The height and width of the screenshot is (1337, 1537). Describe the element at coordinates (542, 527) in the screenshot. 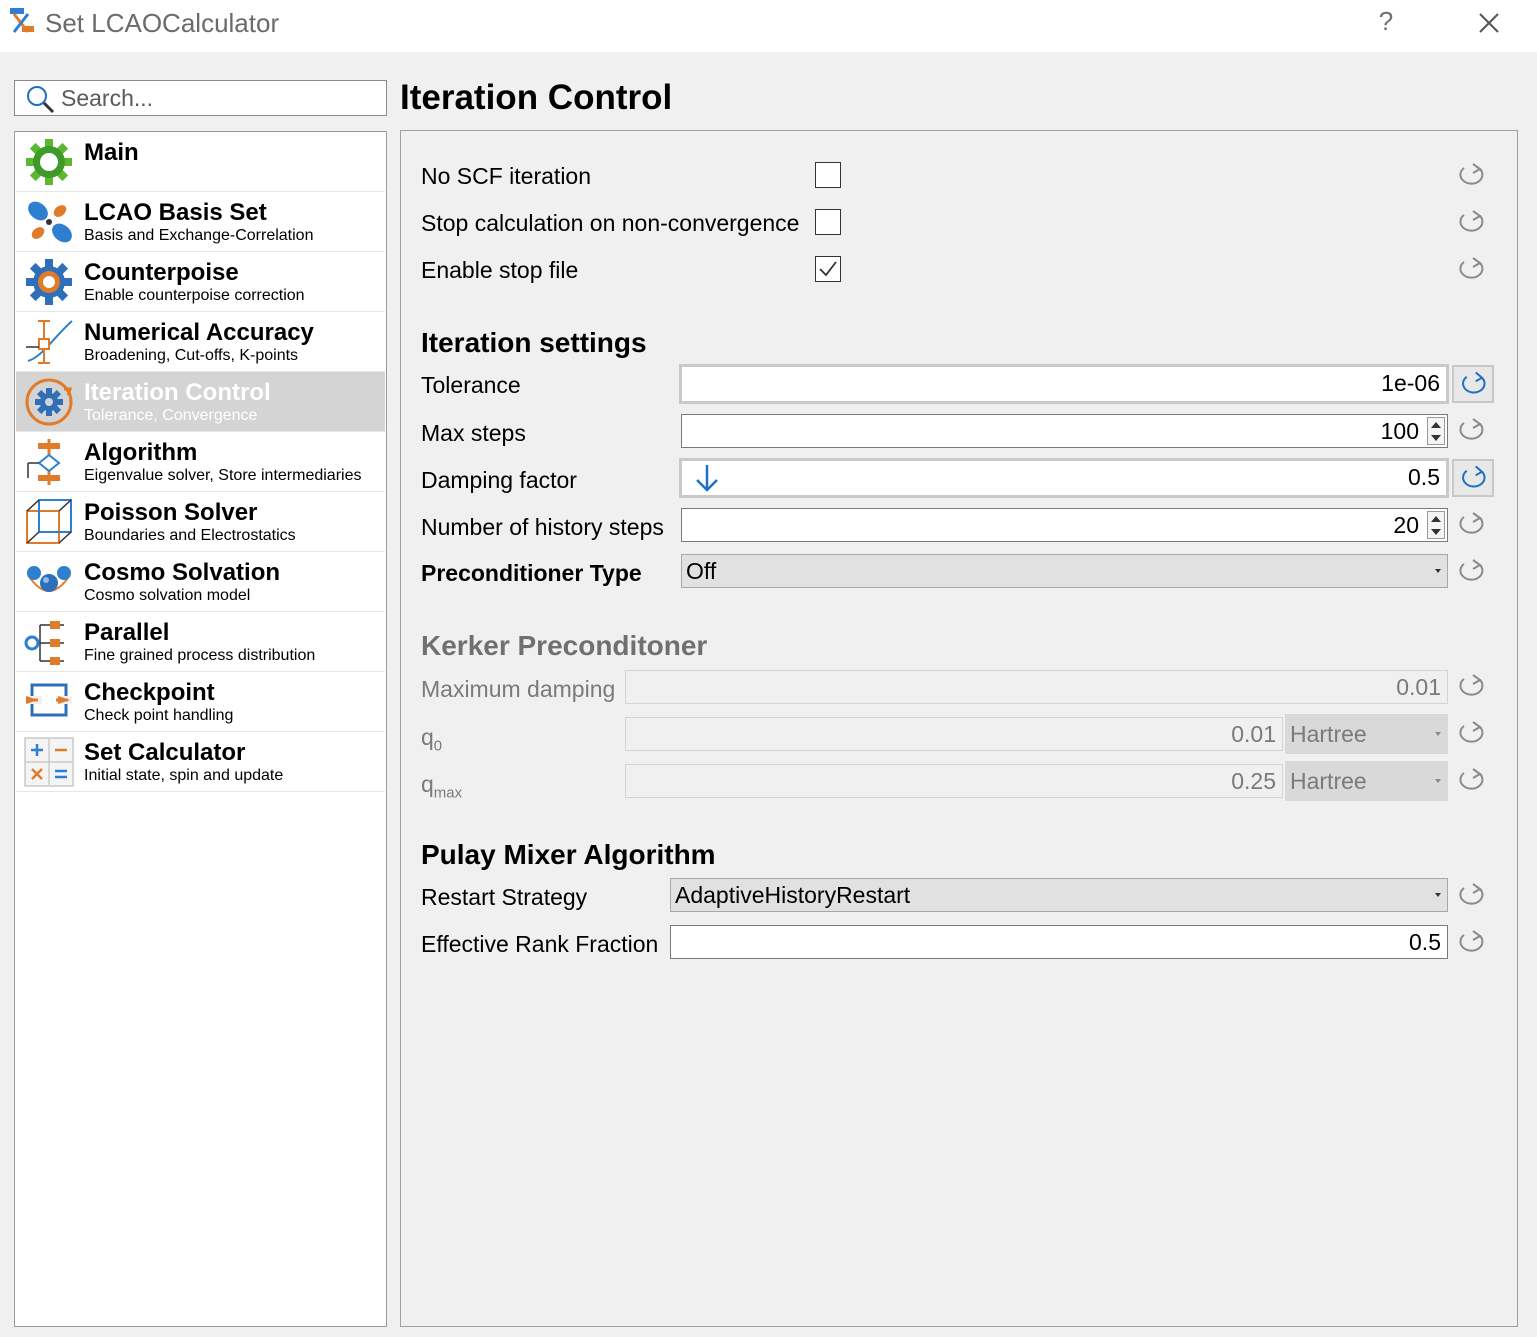

I see `history-steps-label: Number of history steps` at that location.